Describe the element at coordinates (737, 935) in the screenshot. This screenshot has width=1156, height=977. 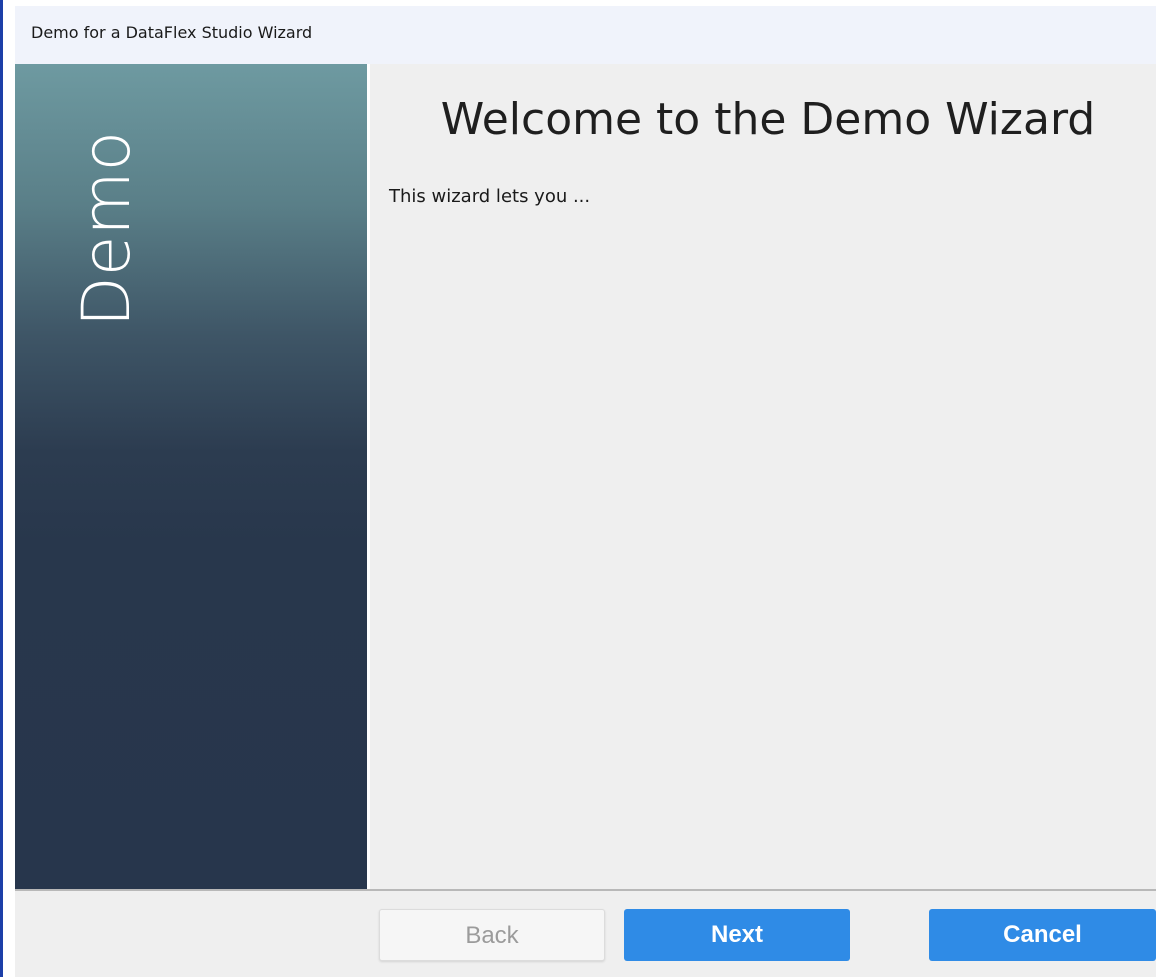
I see `next-button: Next` at that location.